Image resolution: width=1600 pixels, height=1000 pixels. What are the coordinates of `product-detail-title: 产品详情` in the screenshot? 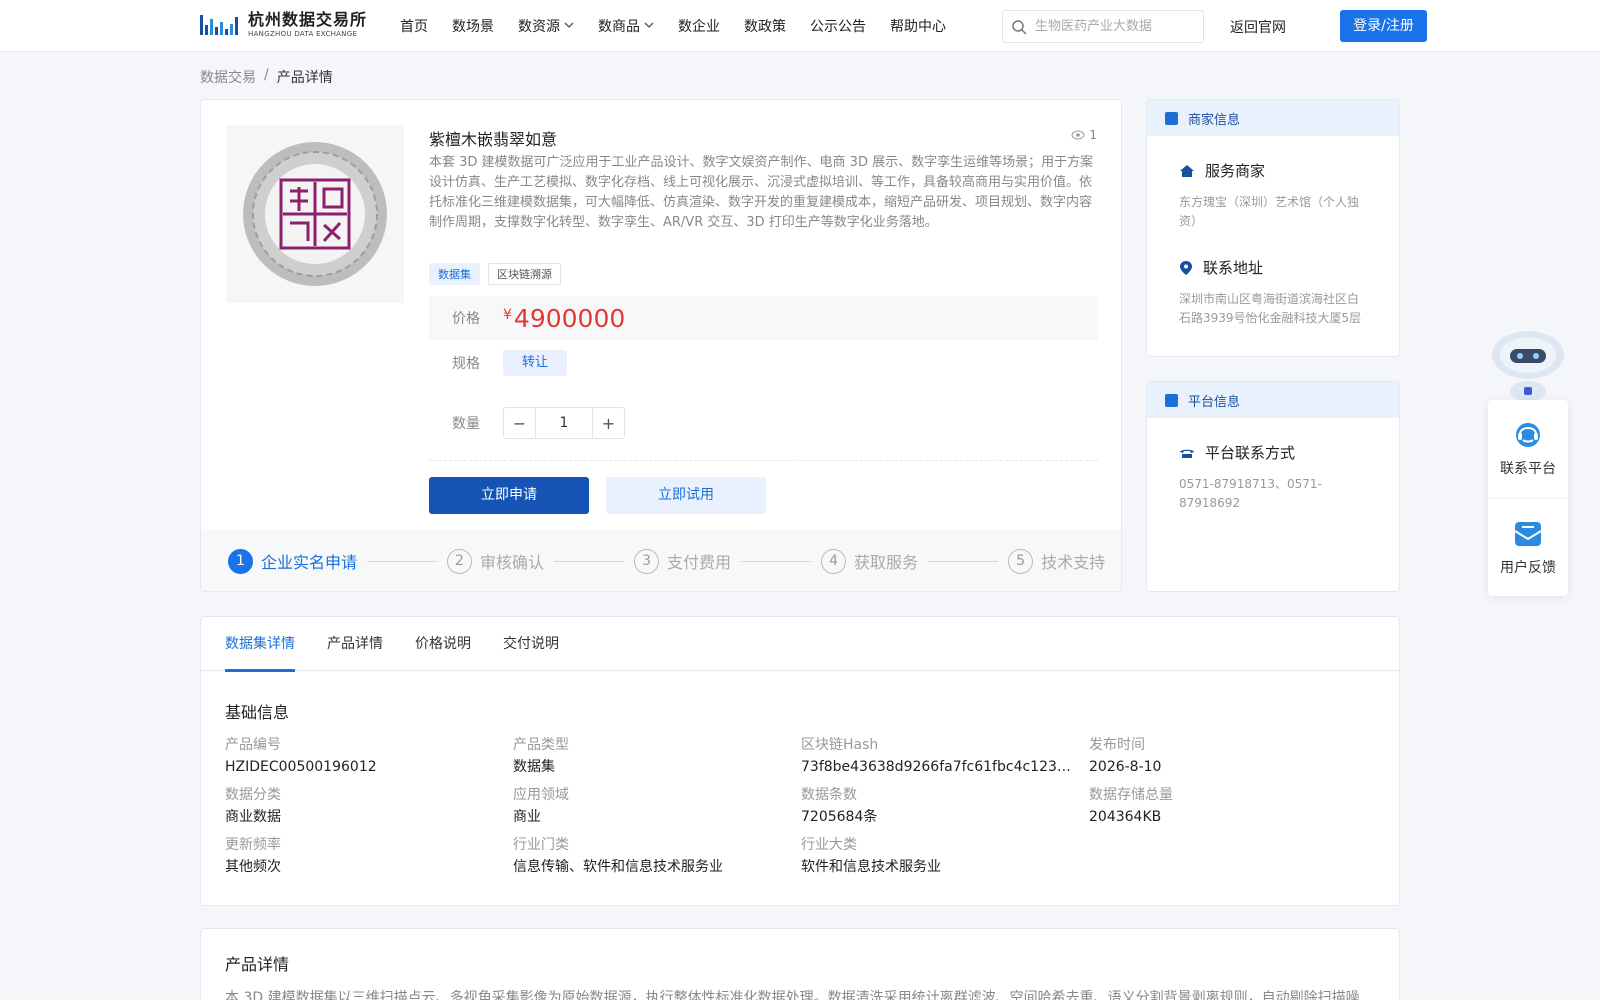 It's located at (257, 964).